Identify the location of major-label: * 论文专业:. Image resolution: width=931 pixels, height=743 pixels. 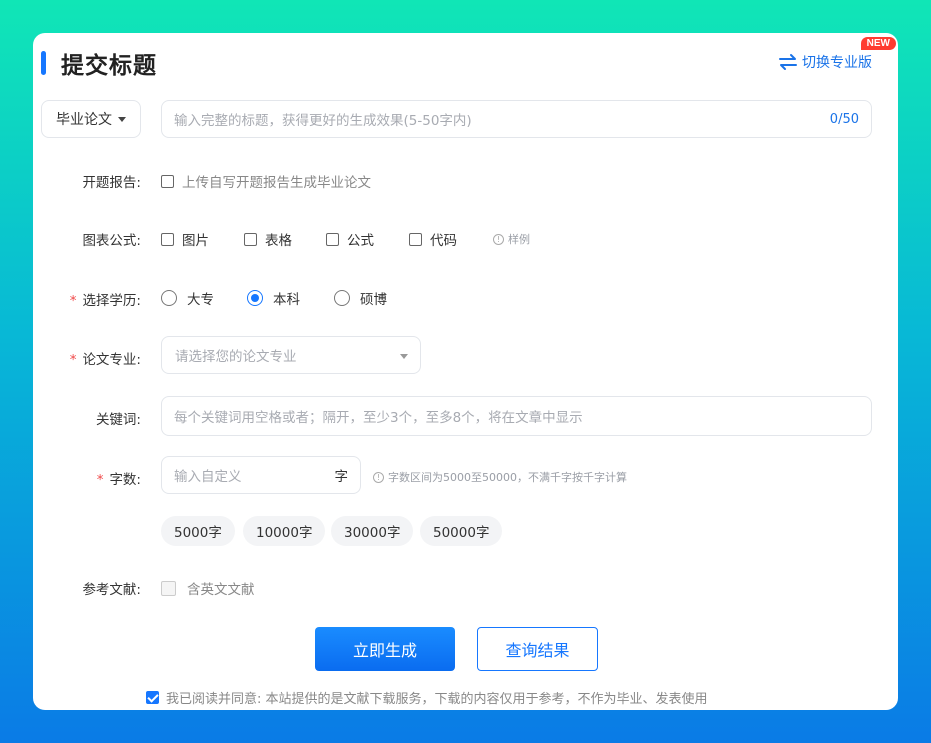
(91, 358).